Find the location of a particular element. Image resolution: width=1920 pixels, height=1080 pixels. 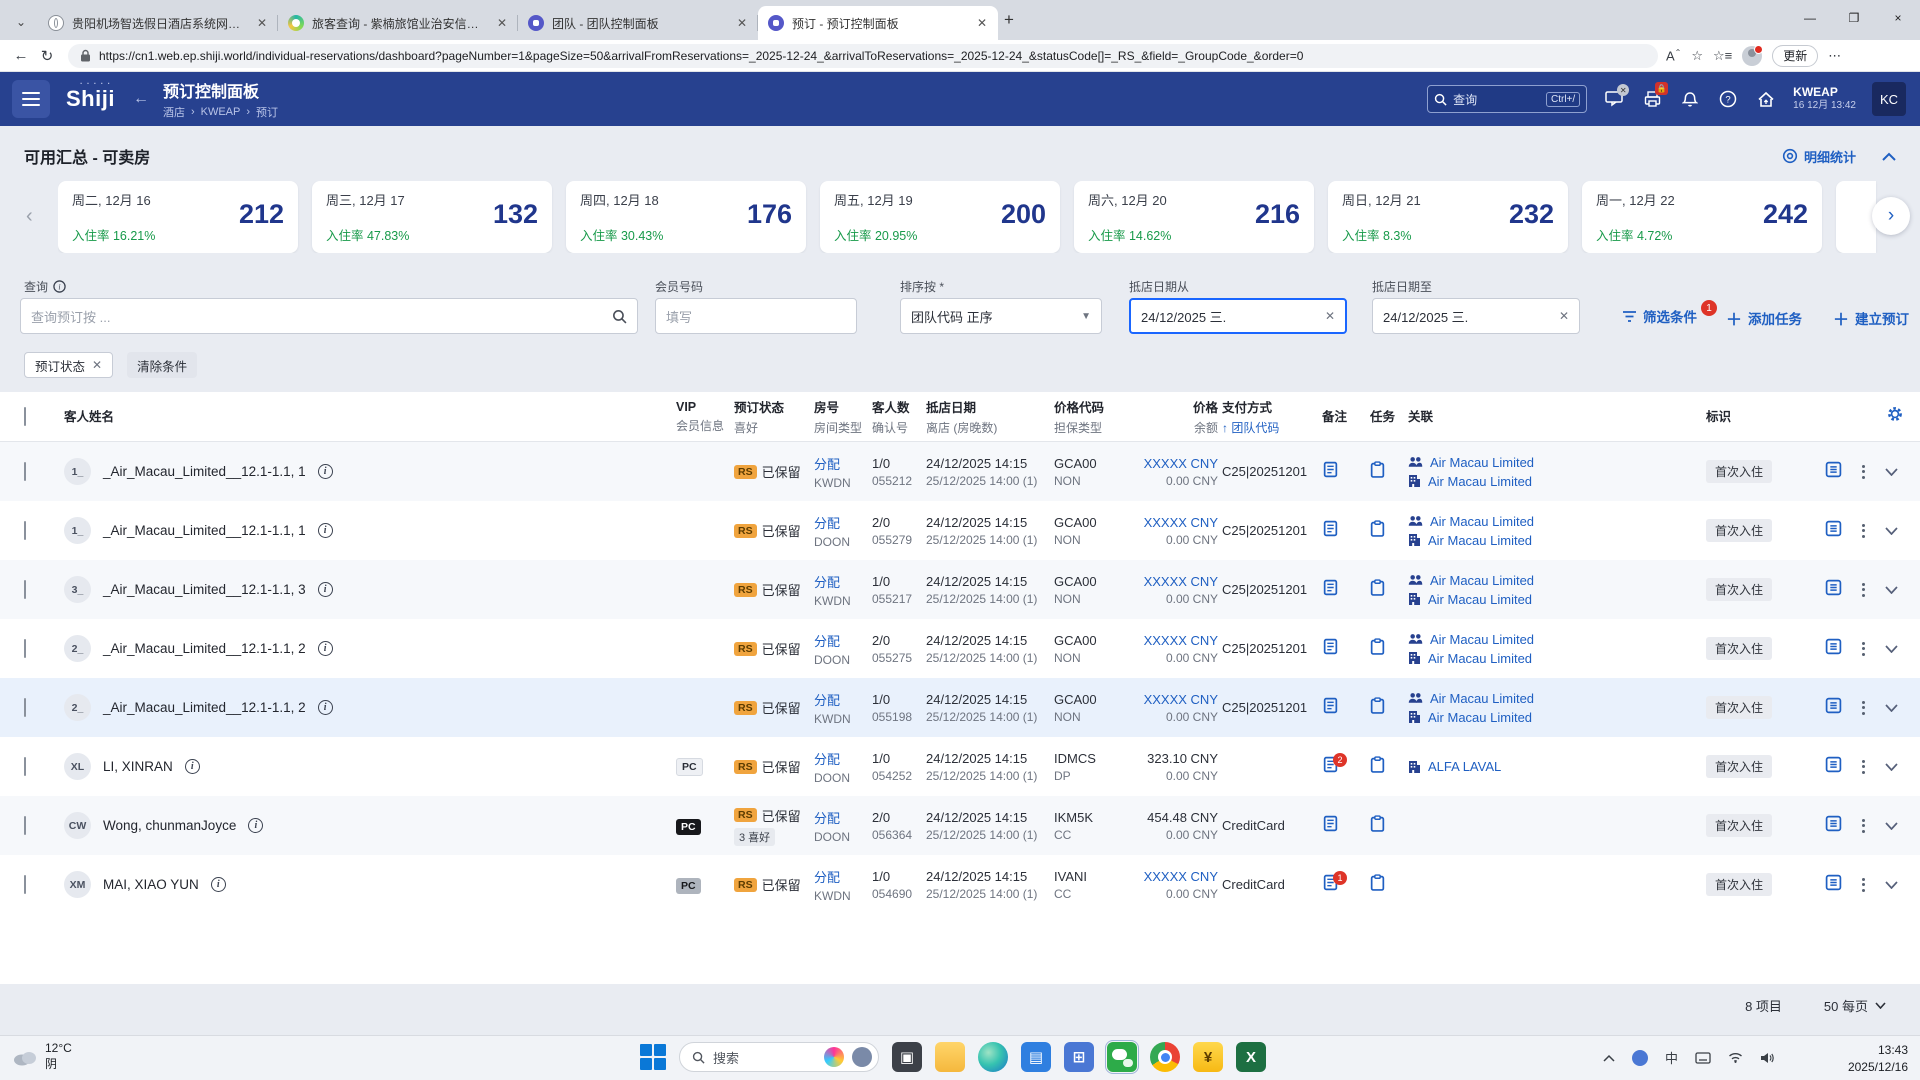

price: 323.10 CNY is located at coordinates (1171, 758).